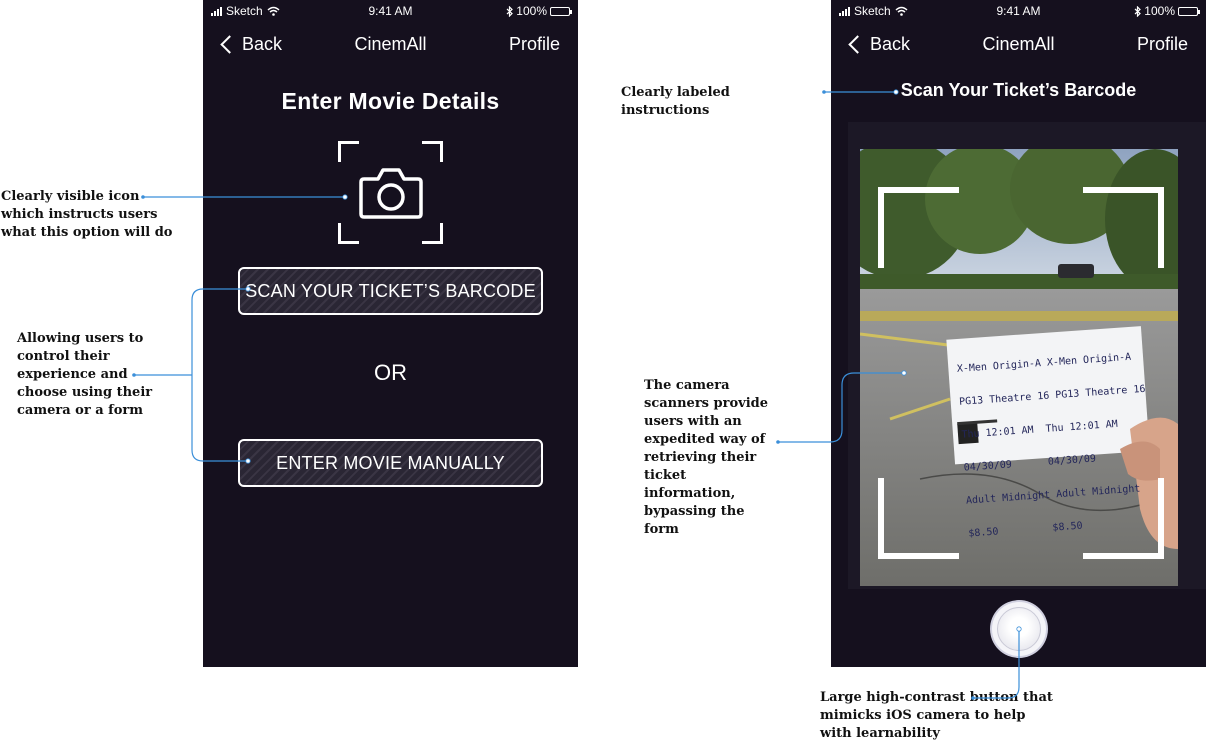 This screenshot has height=743, width=1206. I want to click on connector-camera, so click(841, 407).